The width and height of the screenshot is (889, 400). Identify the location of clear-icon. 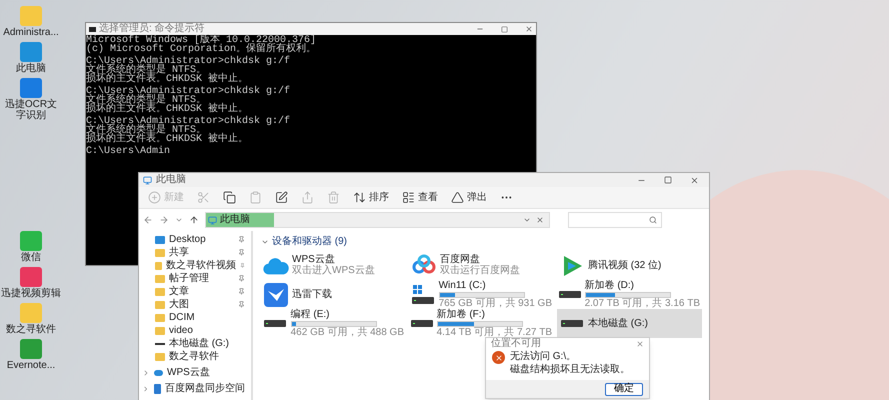
(540, 220).